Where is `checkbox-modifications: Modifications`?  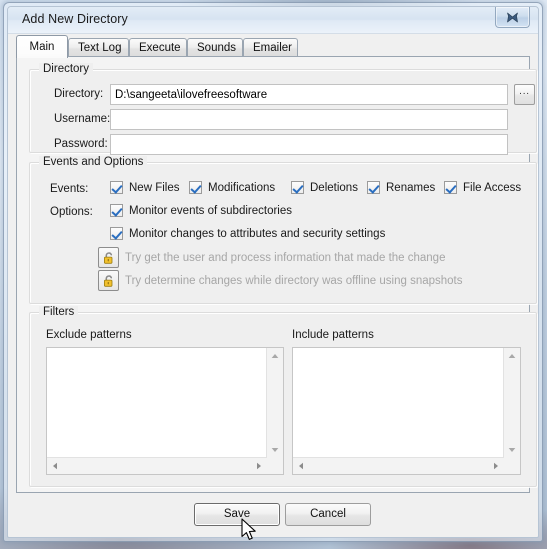 checkbox-modifications: Modifications is located at coordinates (232, 187).